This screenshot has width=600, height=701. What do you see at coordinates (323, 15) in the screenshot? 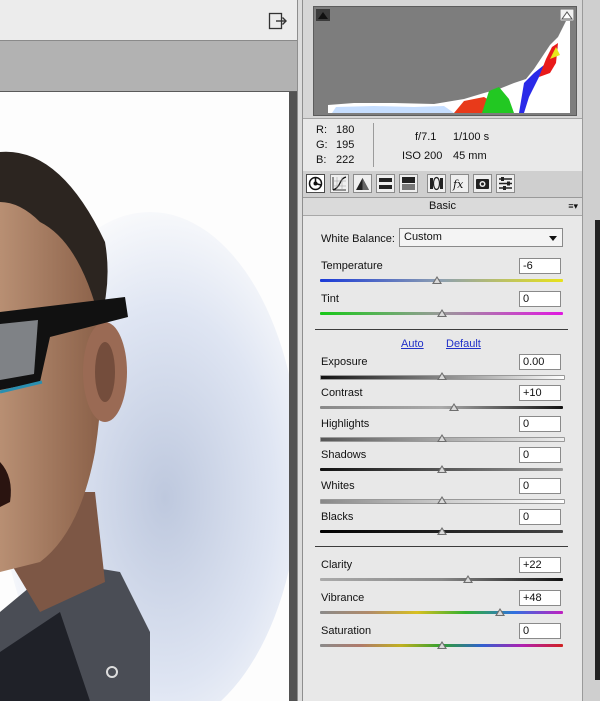
I see `shadow-clipping-icon` at bounding box center [323, 15].